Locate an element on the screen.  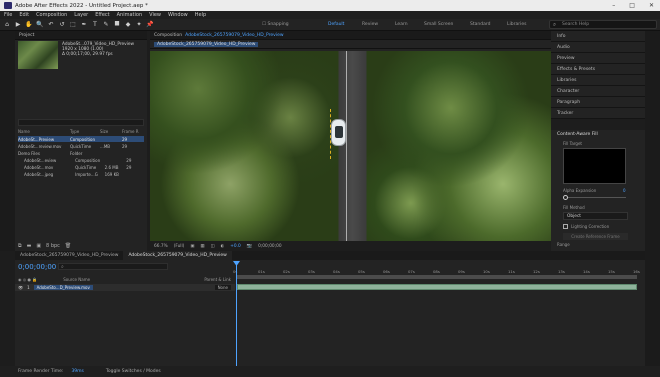
workspace-libraries: Libraries is located at coordinates (516, 24).